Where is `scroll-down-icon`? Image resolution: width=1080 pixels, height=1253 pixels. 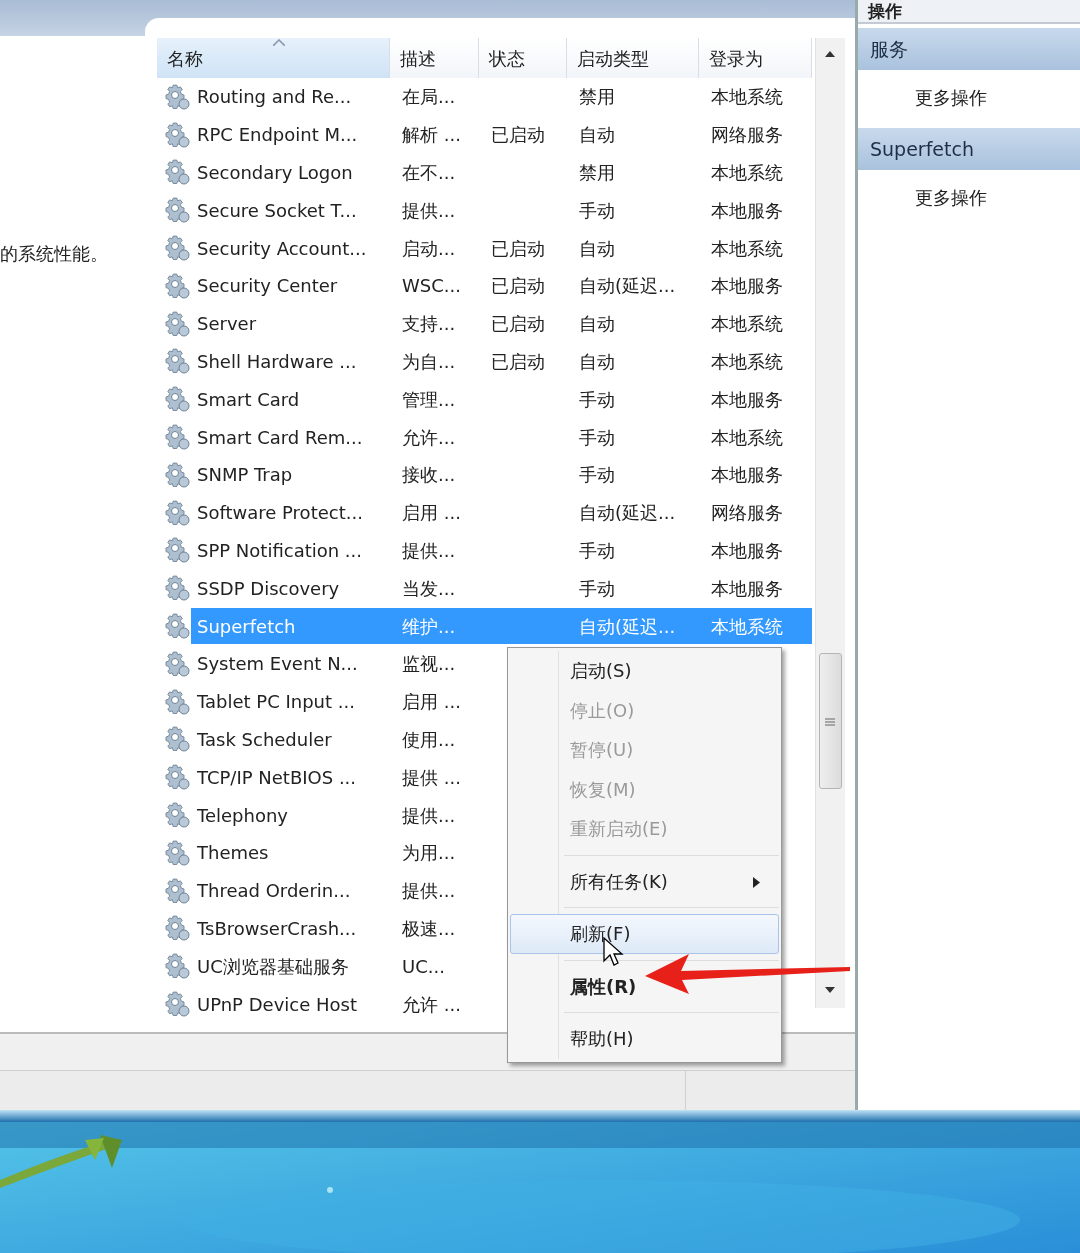
scroll-down-icon is located at coordinates (830, 990).